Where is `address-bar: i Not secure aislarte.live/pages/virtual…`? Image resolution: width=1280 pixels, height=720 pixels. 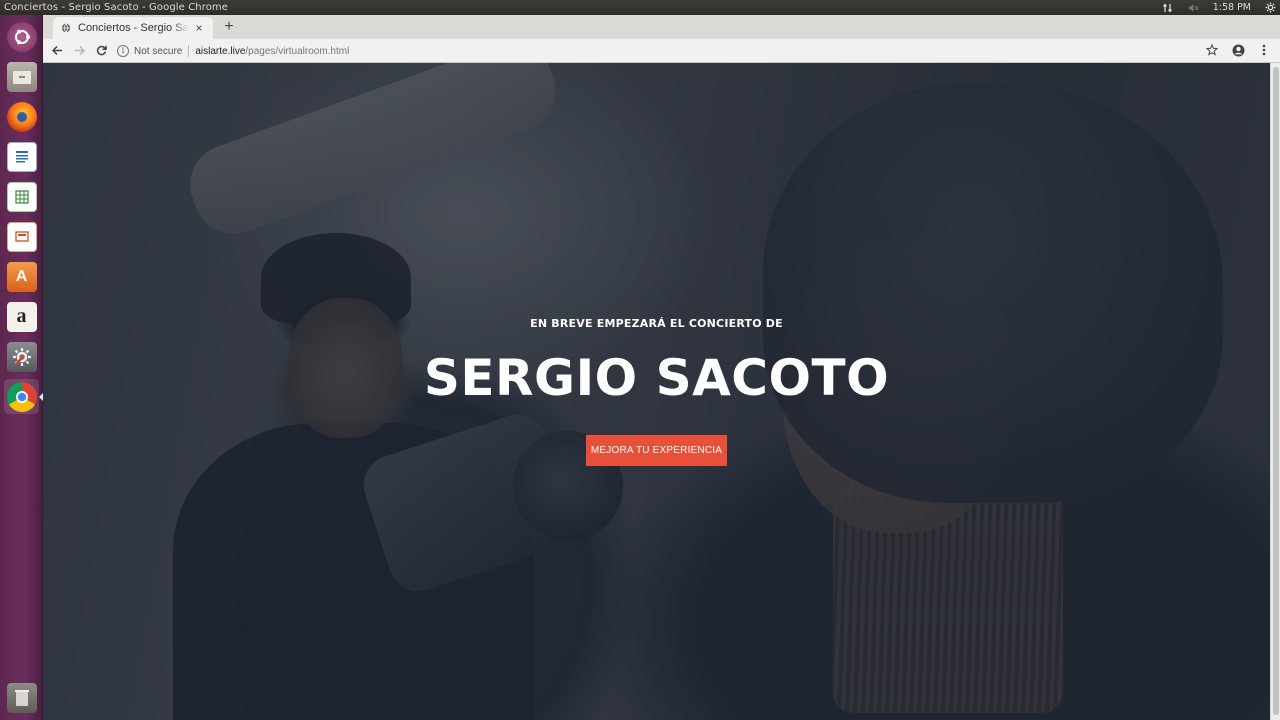 address-bar: i Not secure aislarte.live/pages/virtual… is located at coordinates (677, 51).